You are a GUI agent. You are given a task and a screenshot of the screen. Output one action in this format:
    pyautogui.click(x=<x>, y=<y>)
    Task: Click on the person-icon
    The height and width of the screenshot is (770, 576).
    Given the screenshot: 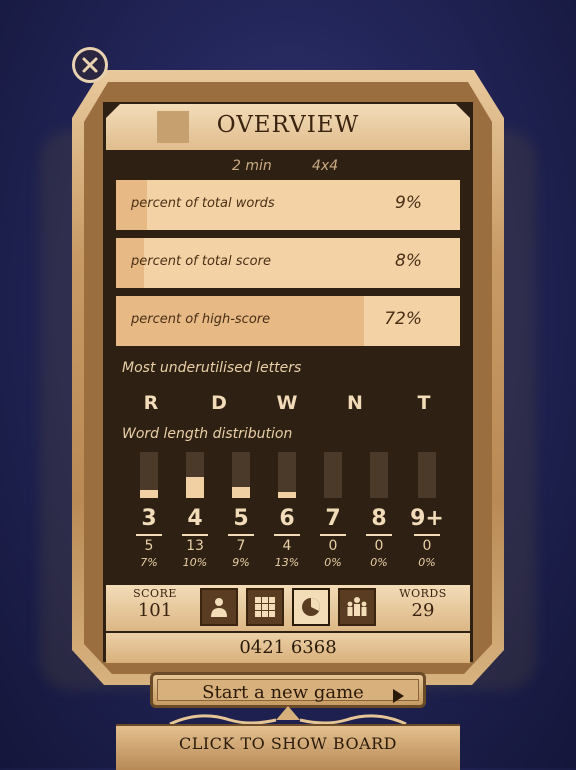 What is the action you would take?
    pyautogui.click(x=219, y=607)
    